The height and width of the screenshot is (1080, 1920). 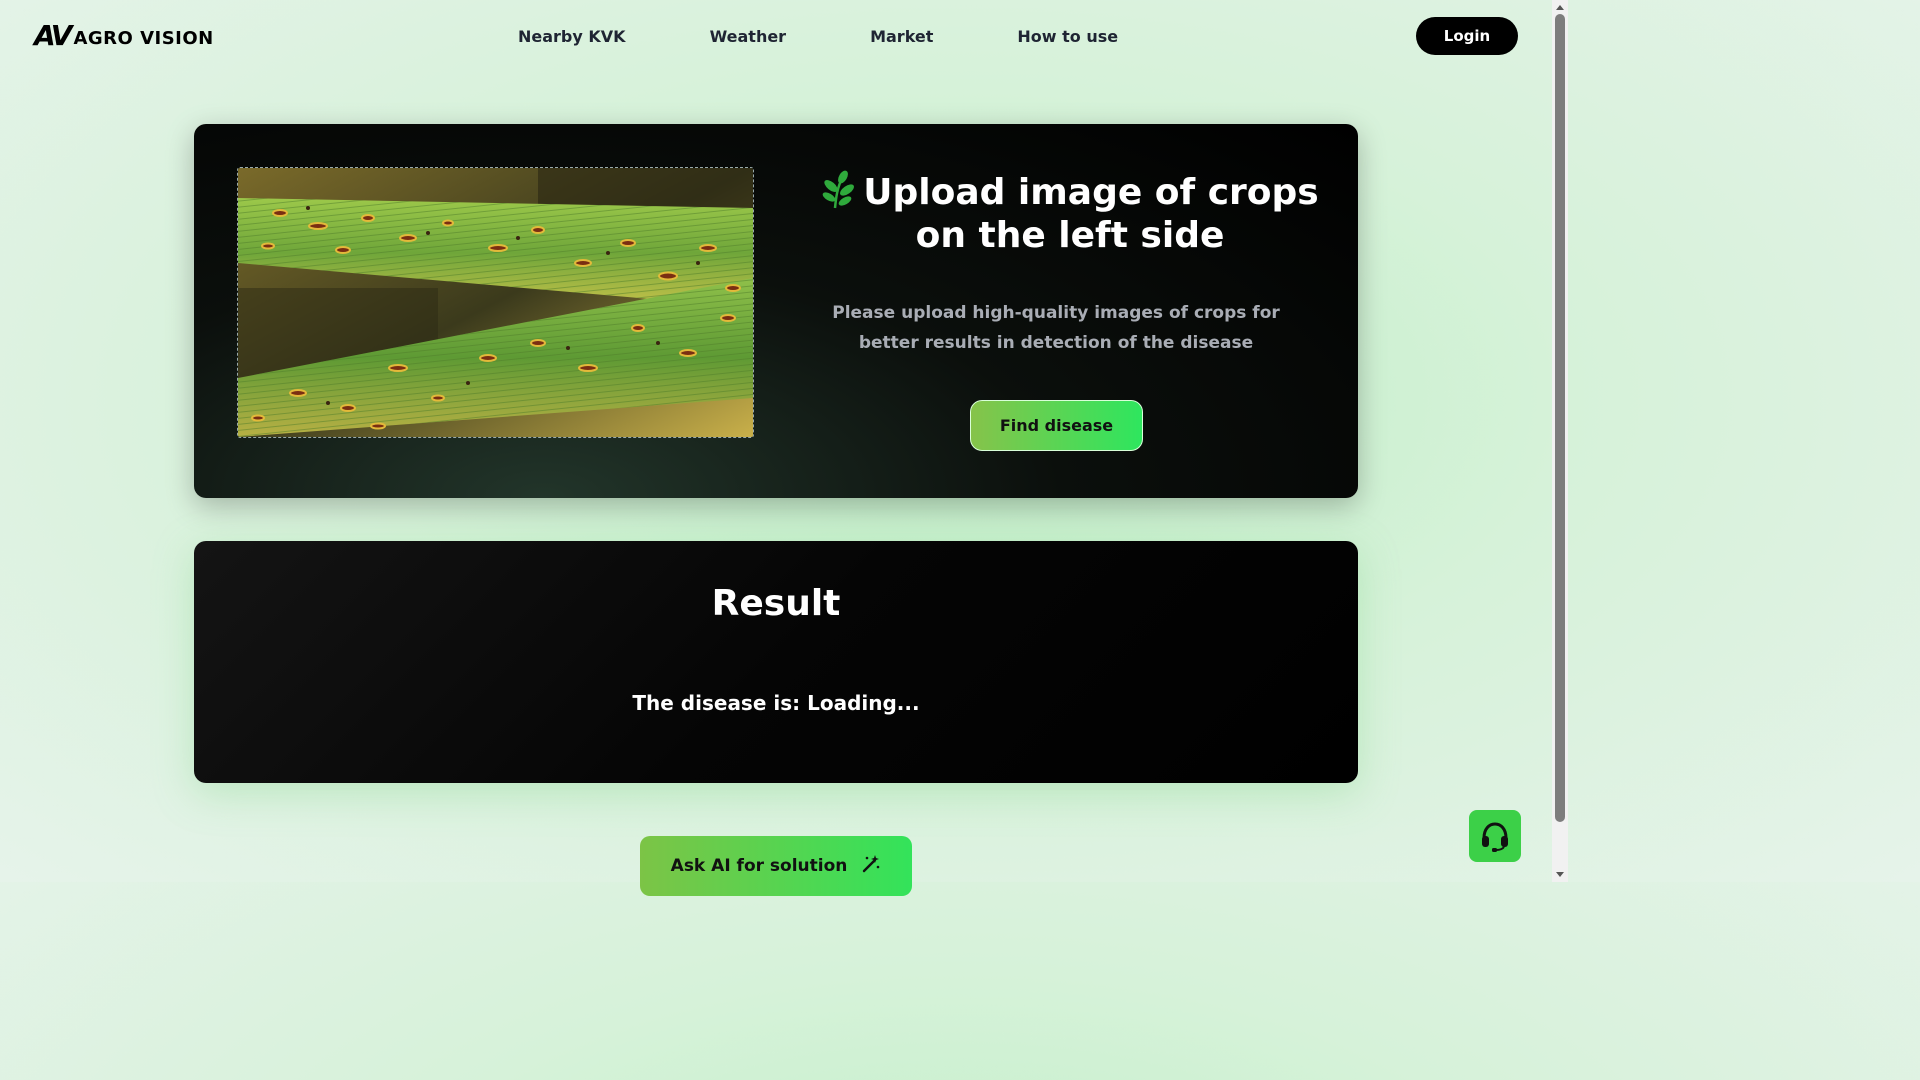 What do you see at coordinates (1056, 425) in the screenshot?
I see `find-disease-button: Find disease` at bounding box center [1056, 425].